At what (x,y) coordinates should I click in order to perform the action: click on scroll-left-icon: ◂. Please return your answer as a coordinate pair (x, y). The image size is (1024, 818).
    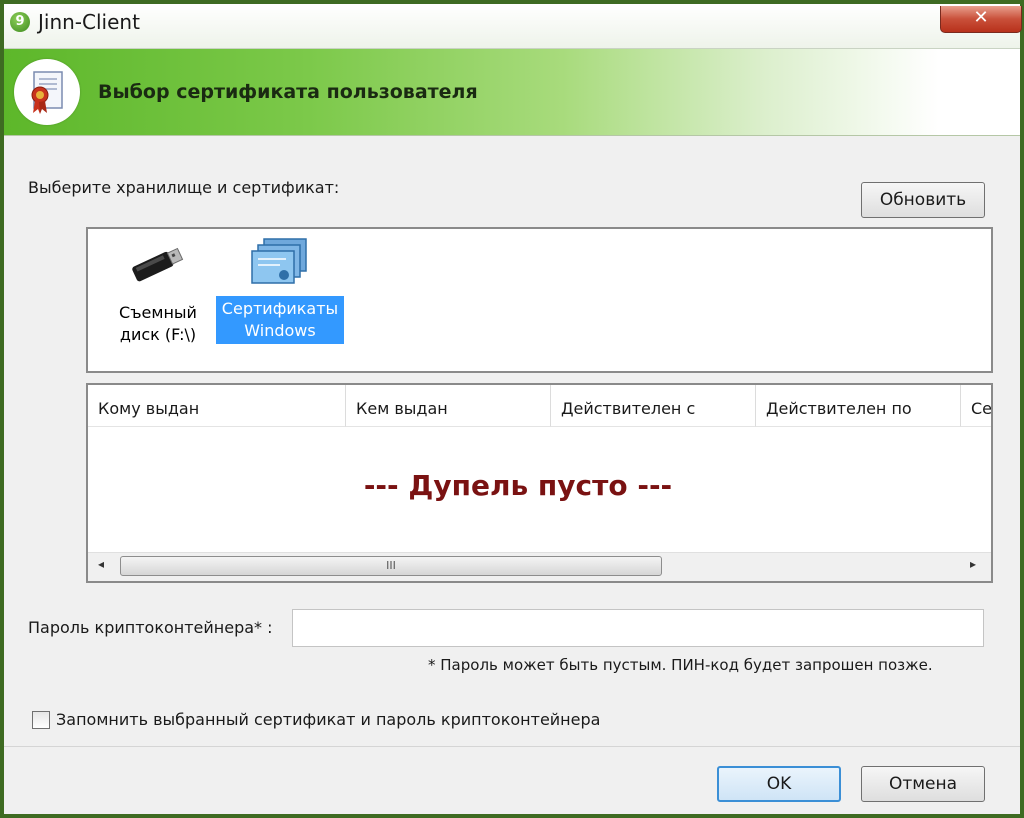
    Looking at the image, I should click on (101, 564).